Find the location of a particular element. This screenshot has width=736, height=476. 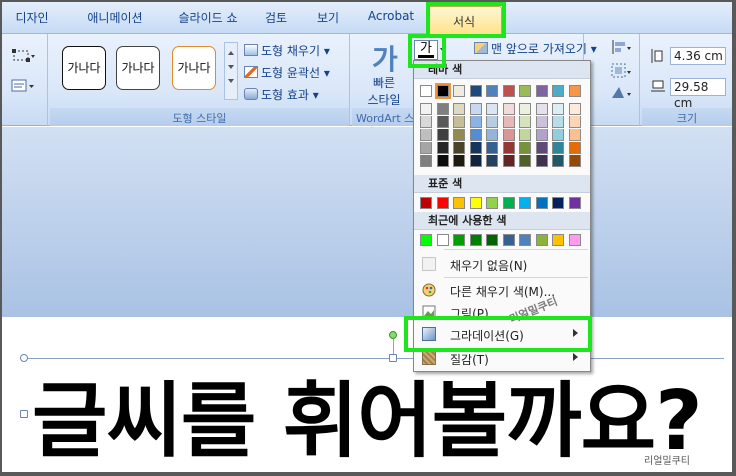

shape-fill-button: 도형 채우기 ▾ is located at coordinates (287, 50).